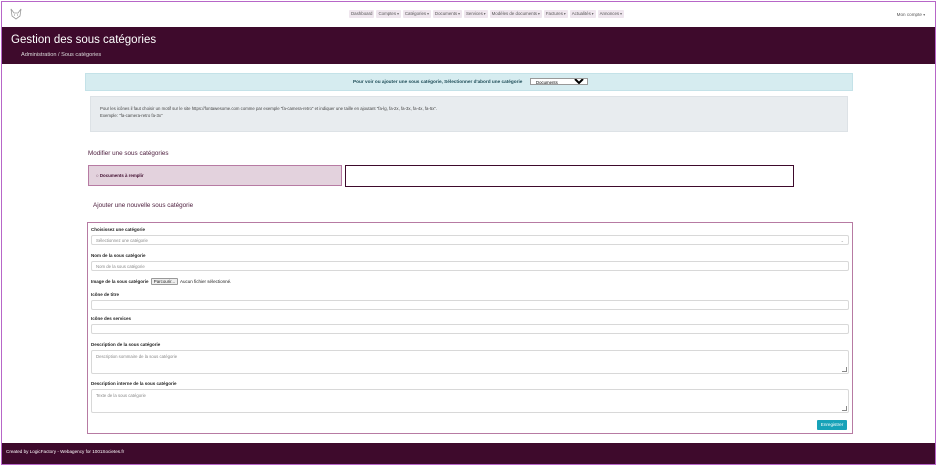 Image resolution: width=937 pixels, height=466 pixels. What do you see at coordinates (569, 176) in the screenshot?
I see `subcategory-edit-panel` at bounding box center [569, 176].